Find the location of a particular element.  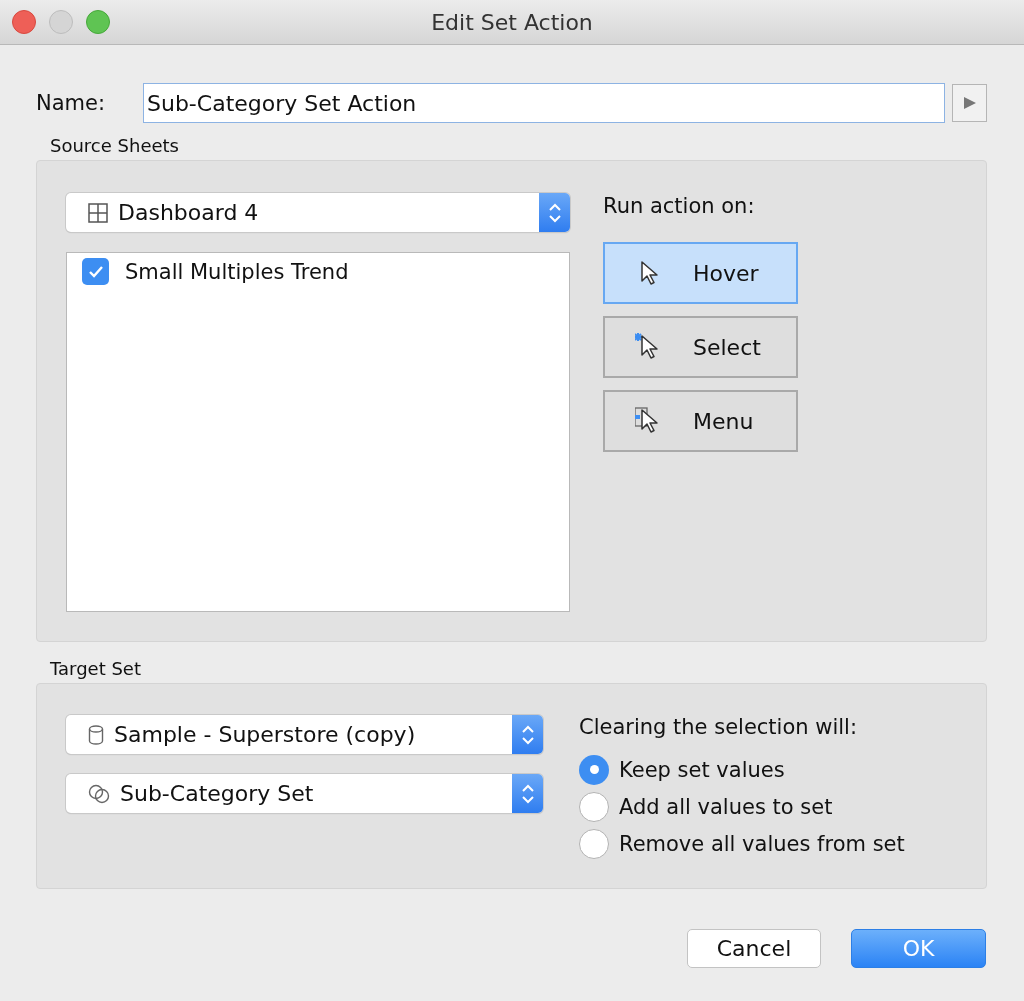

grid-icon is located at coordinates (98, 212).